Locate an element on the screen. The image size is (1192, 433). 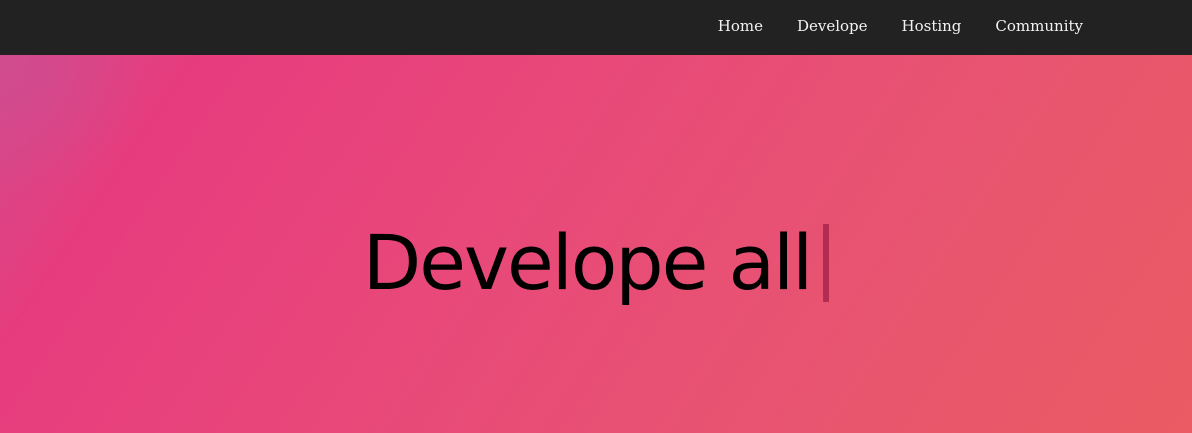
nav-link-home: Home is located at coordinates (740, 27).